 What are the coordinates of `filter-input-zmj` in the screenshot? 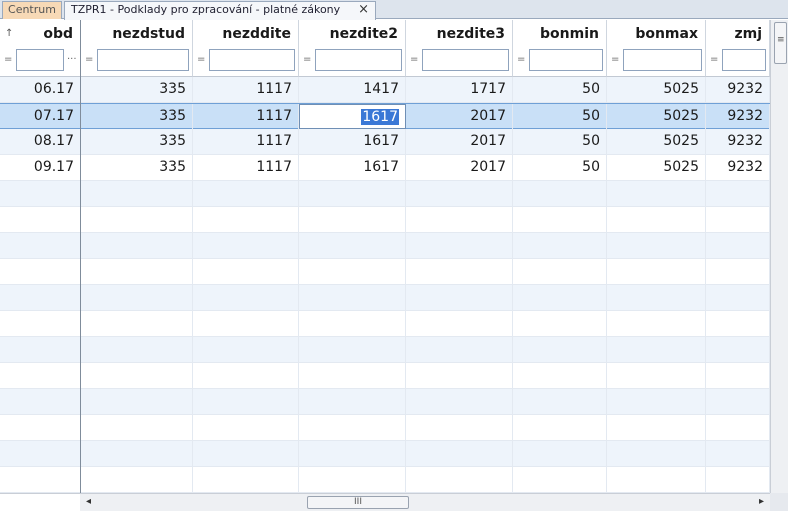 It's located at (744, 60).